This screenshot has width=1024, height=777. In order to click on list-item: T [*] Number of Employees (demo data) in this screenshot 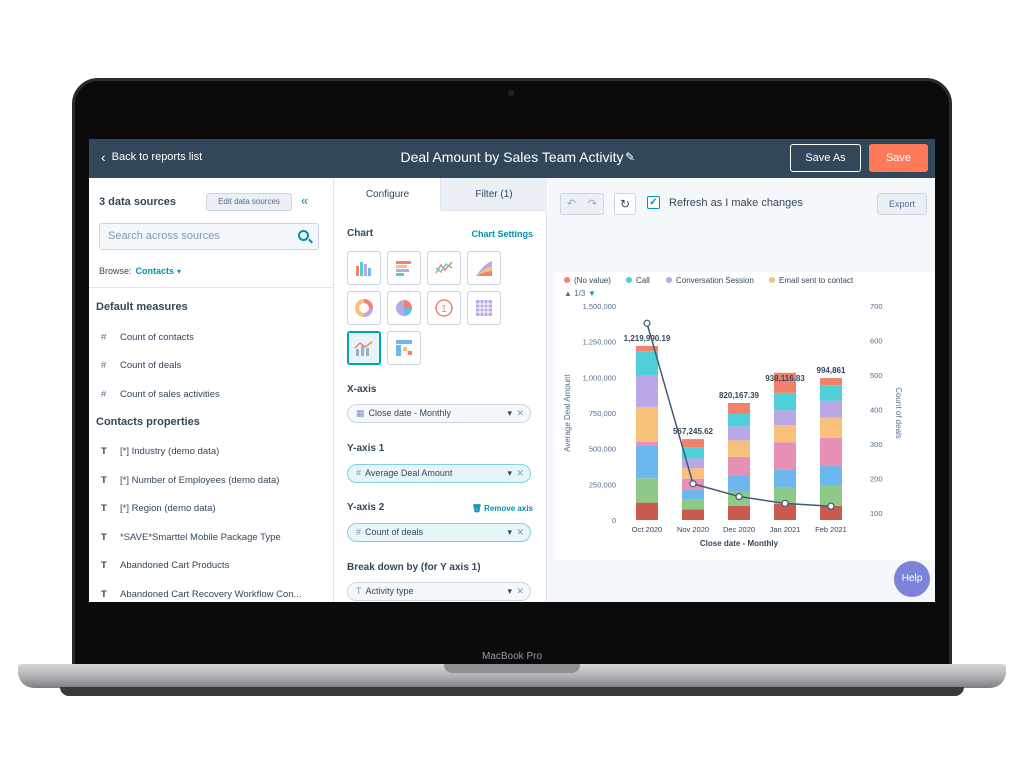, I will do `click(190, 480)`.